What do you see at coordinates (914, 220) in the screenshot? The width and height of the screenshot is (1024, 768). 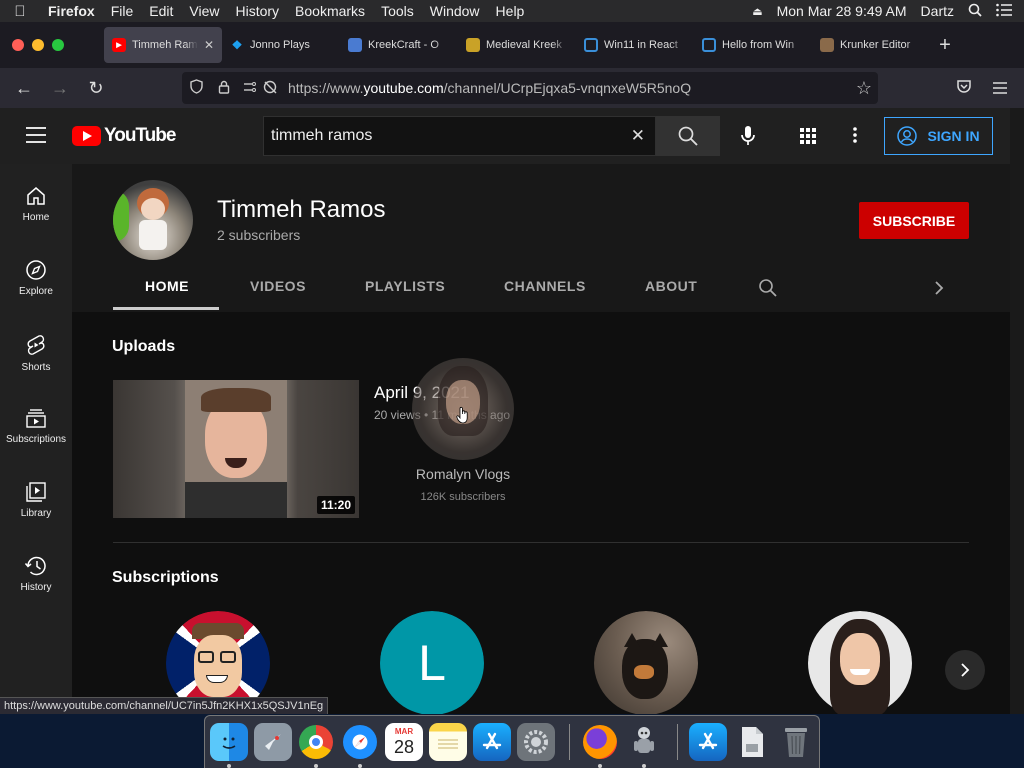 I see `subscribe-button: SUBSCRIBE` at bounding box center [914, 220].